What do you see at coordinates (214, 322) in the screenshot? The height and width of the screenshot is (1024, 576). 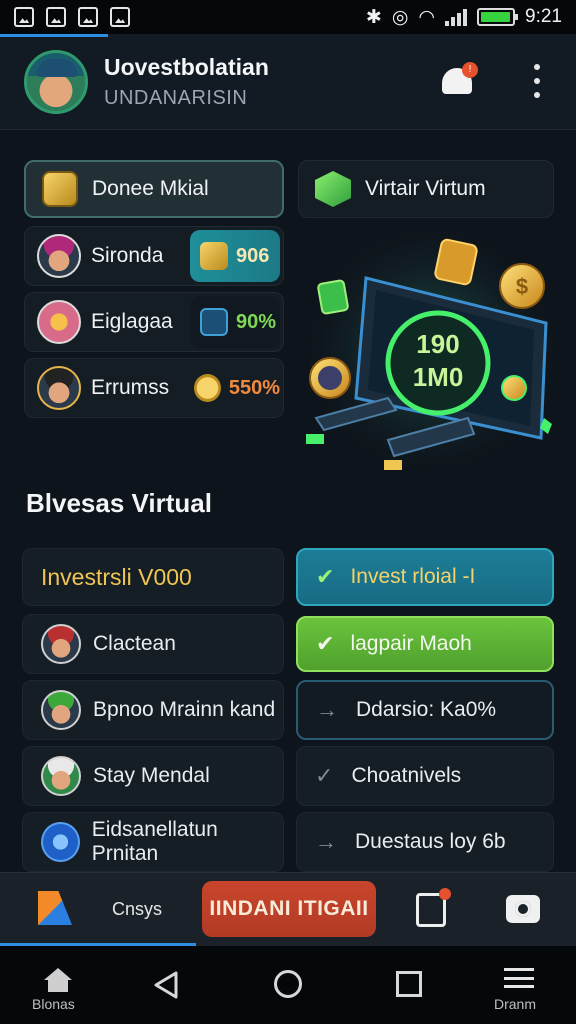 I see `wallet-icon` at bounding box center [214, 322].